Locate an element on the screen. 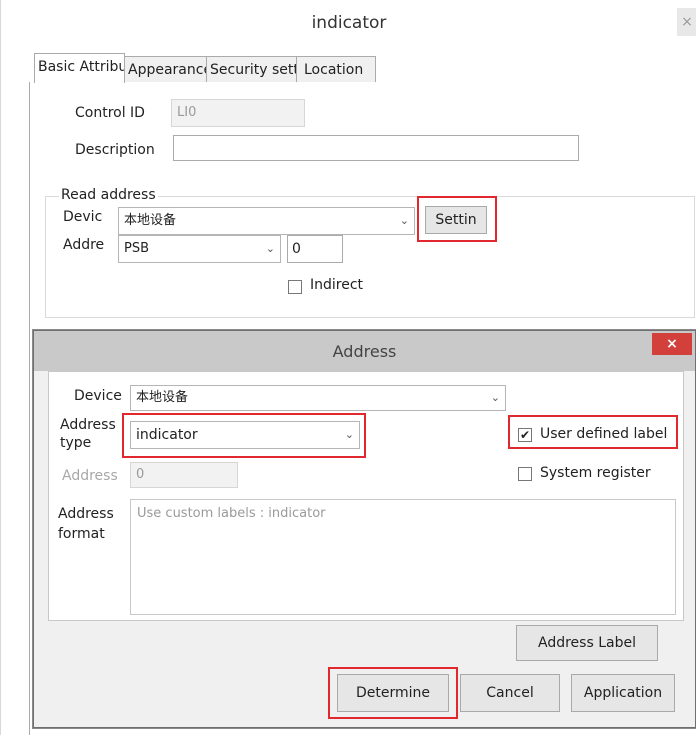 The height and width of the screenshot is (735, 696). address-format-label: Address format is located at coordinates (86, 524).